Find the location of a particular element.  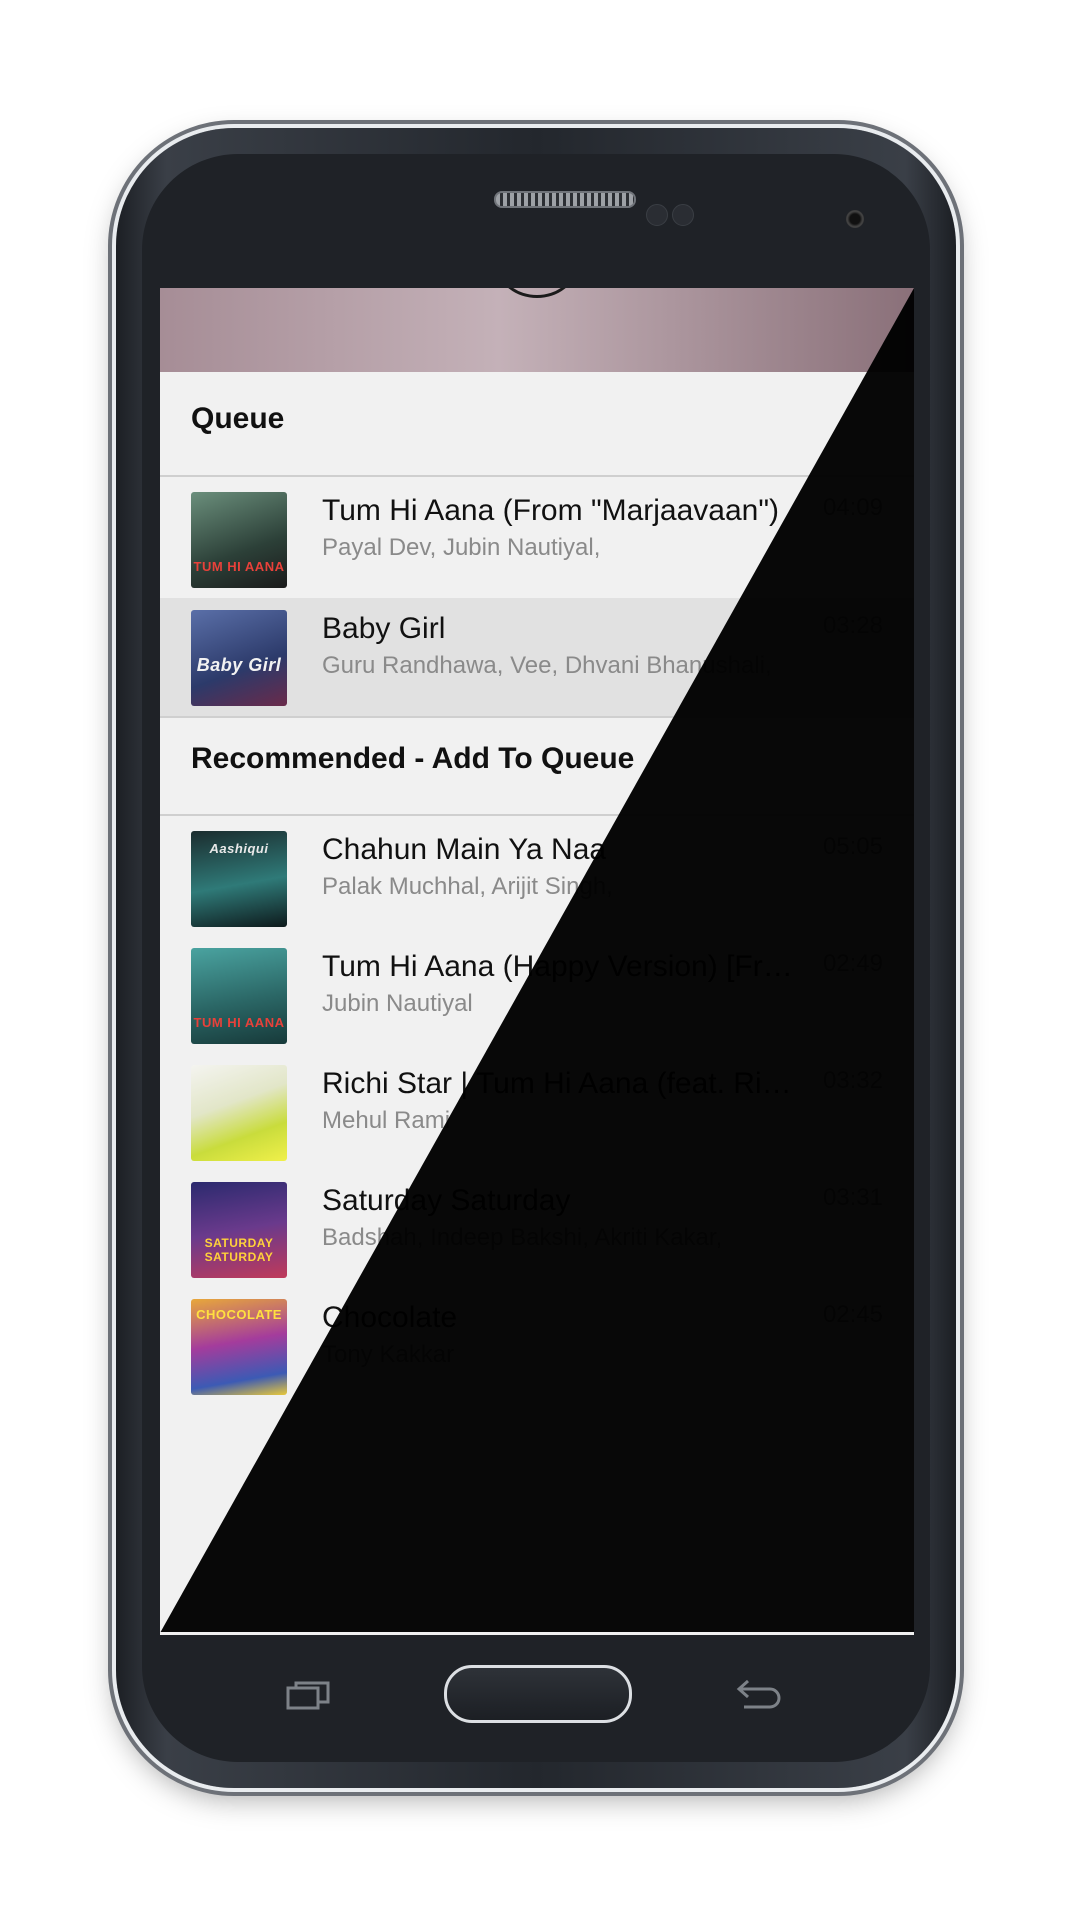

earpiece-speaker is located at coordinates (565, 199).